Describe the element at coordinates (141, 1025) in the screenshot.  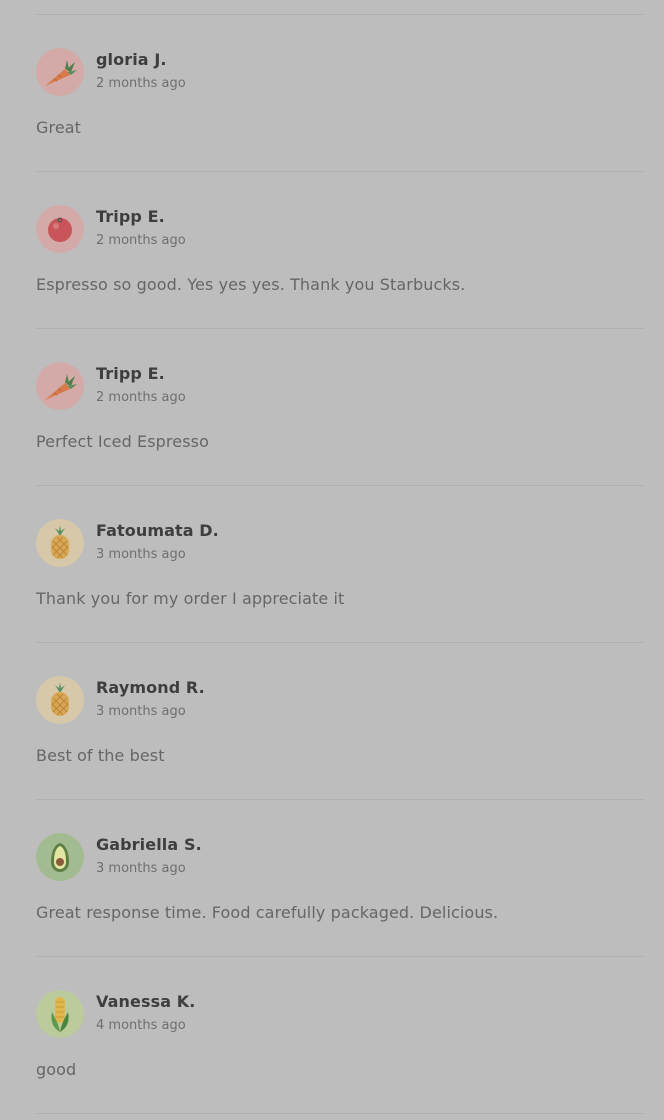
I see `review-time: 4 months ago` at that location.